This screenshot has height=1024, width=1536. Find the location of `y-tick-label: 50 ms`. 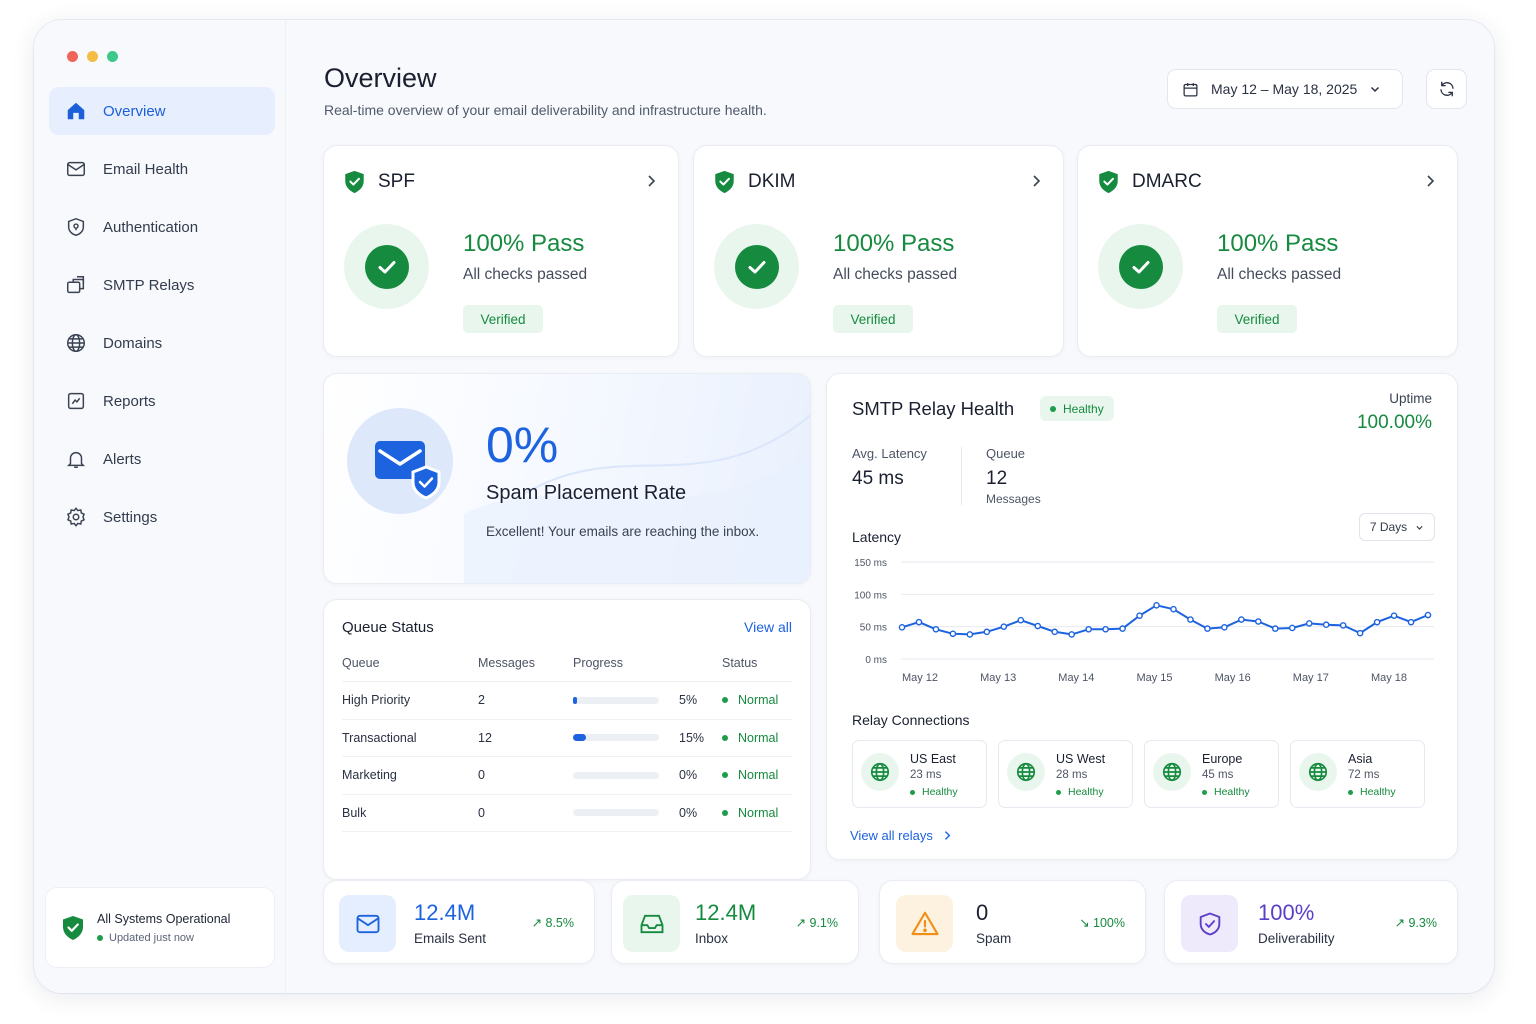

y-tick-label: 50 ms is located at coordinates (873, 628).